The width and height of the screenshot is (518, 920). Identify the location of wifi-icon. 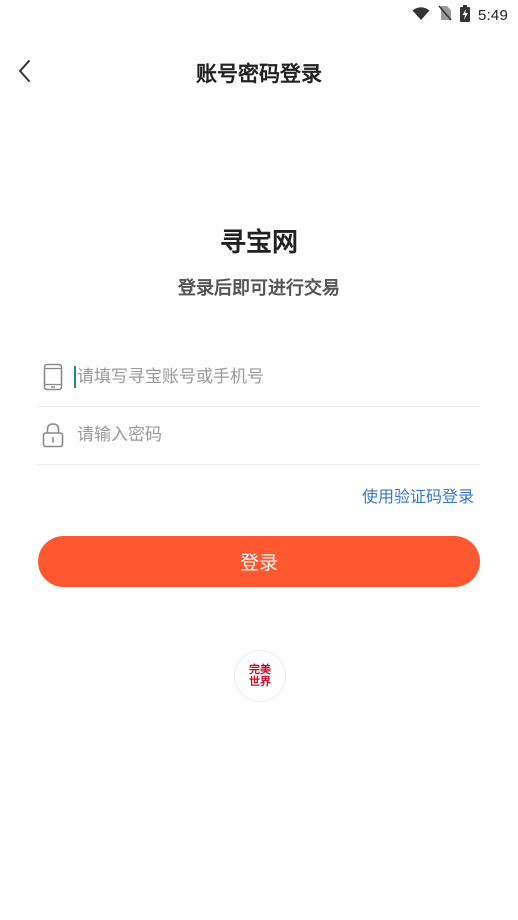
(421, 15).